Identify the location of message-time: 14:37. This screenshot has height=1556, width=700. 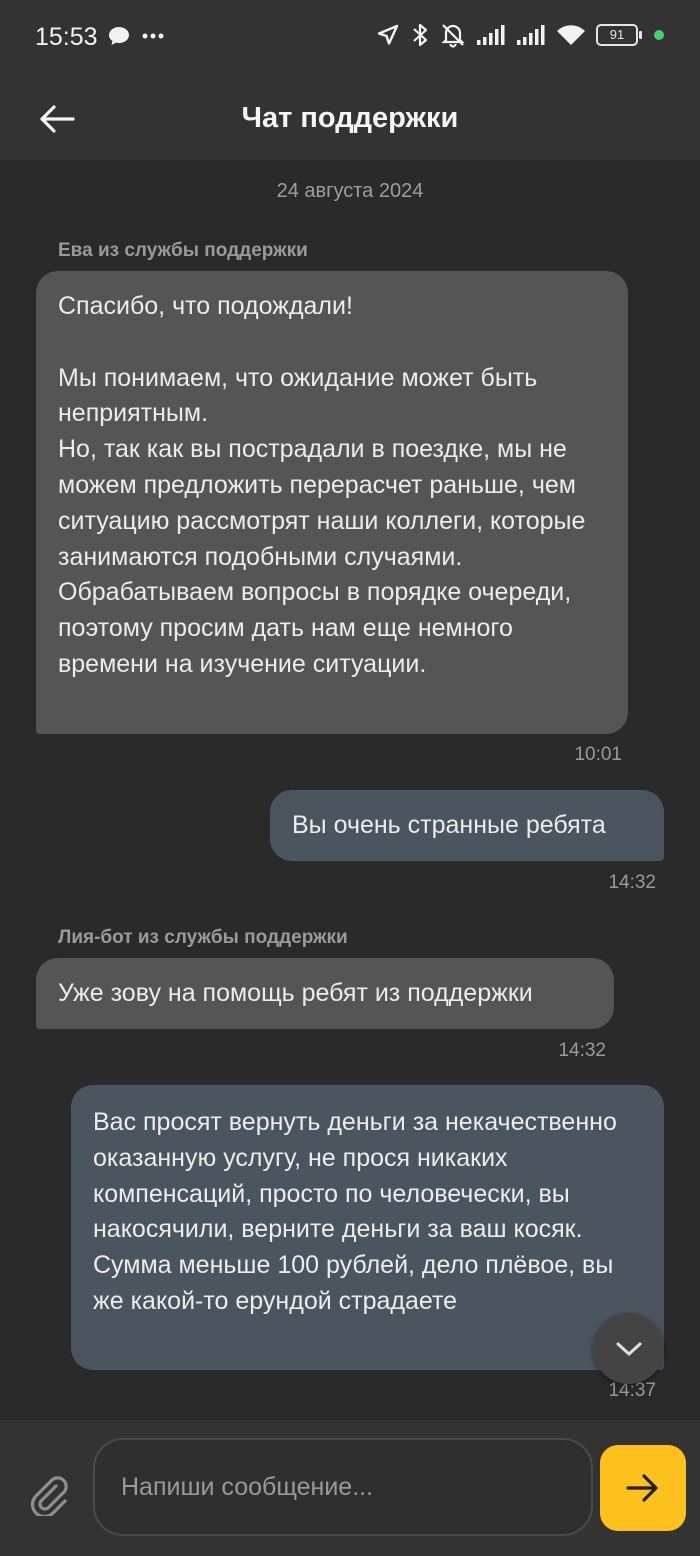
(632, 1390).